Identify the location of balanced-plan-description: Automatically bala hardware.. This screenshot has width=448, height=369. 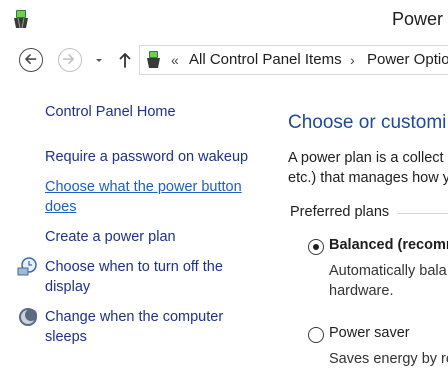
(388, 281).